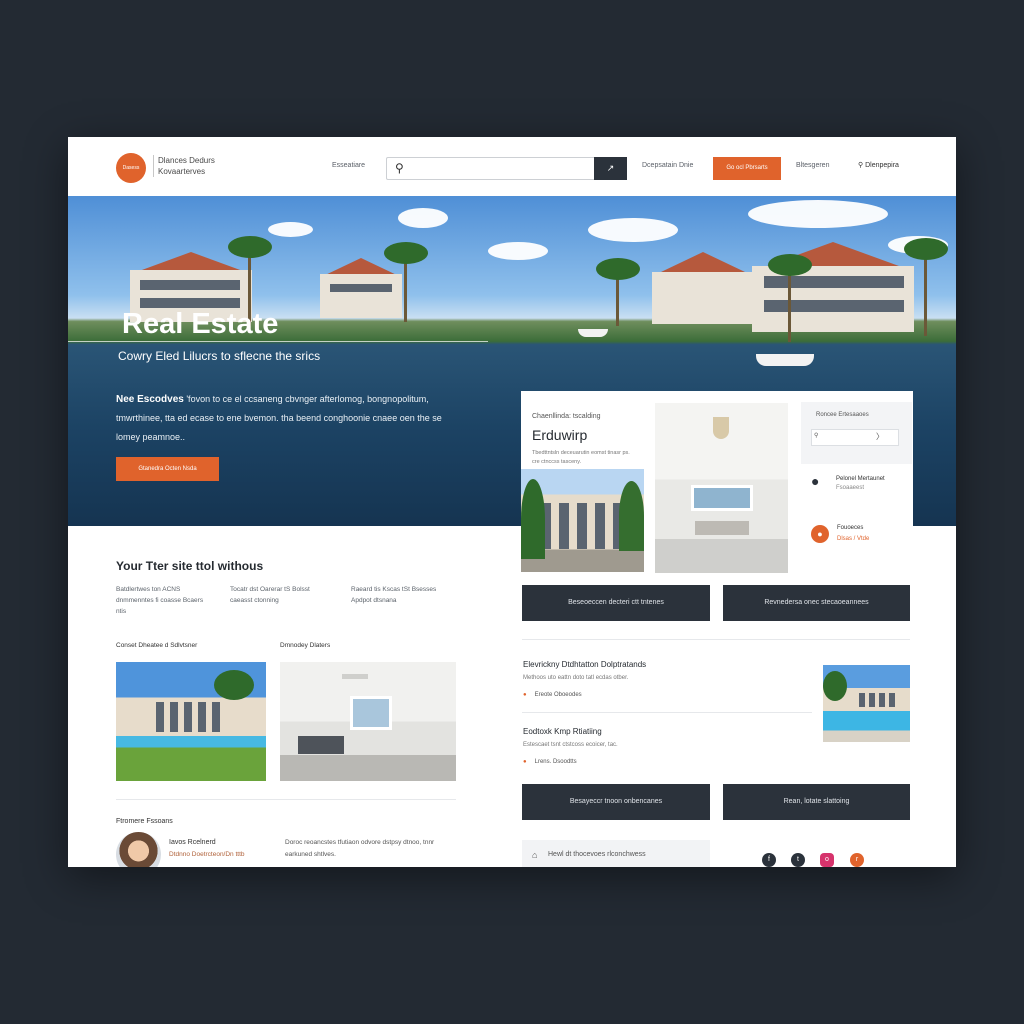  Describe the element at coordinates (769, 860) in the screenshot. I see `facebook-icon: f` at that location.